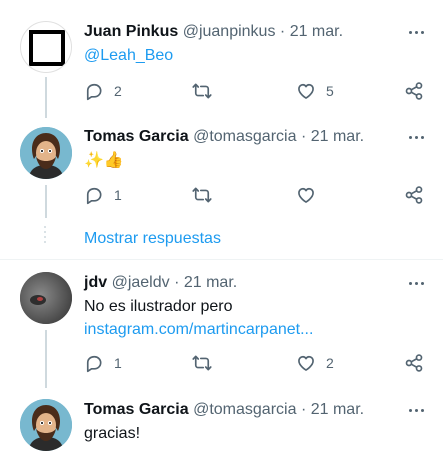  I want to click on avatar-frame-image, so click(47, 48).